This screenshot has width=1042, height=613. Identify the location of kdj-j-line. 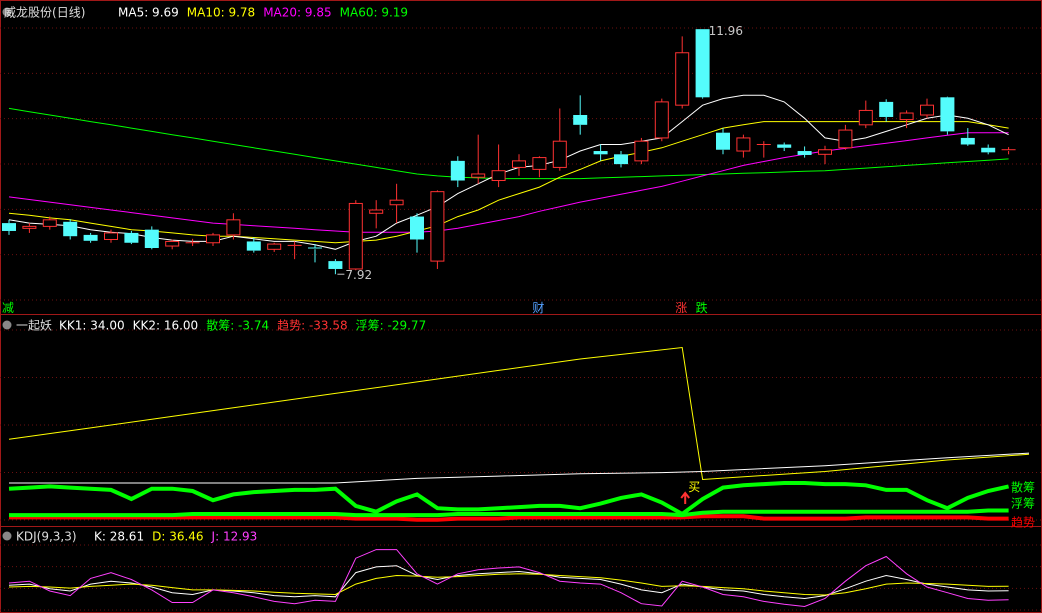
(508, 578).